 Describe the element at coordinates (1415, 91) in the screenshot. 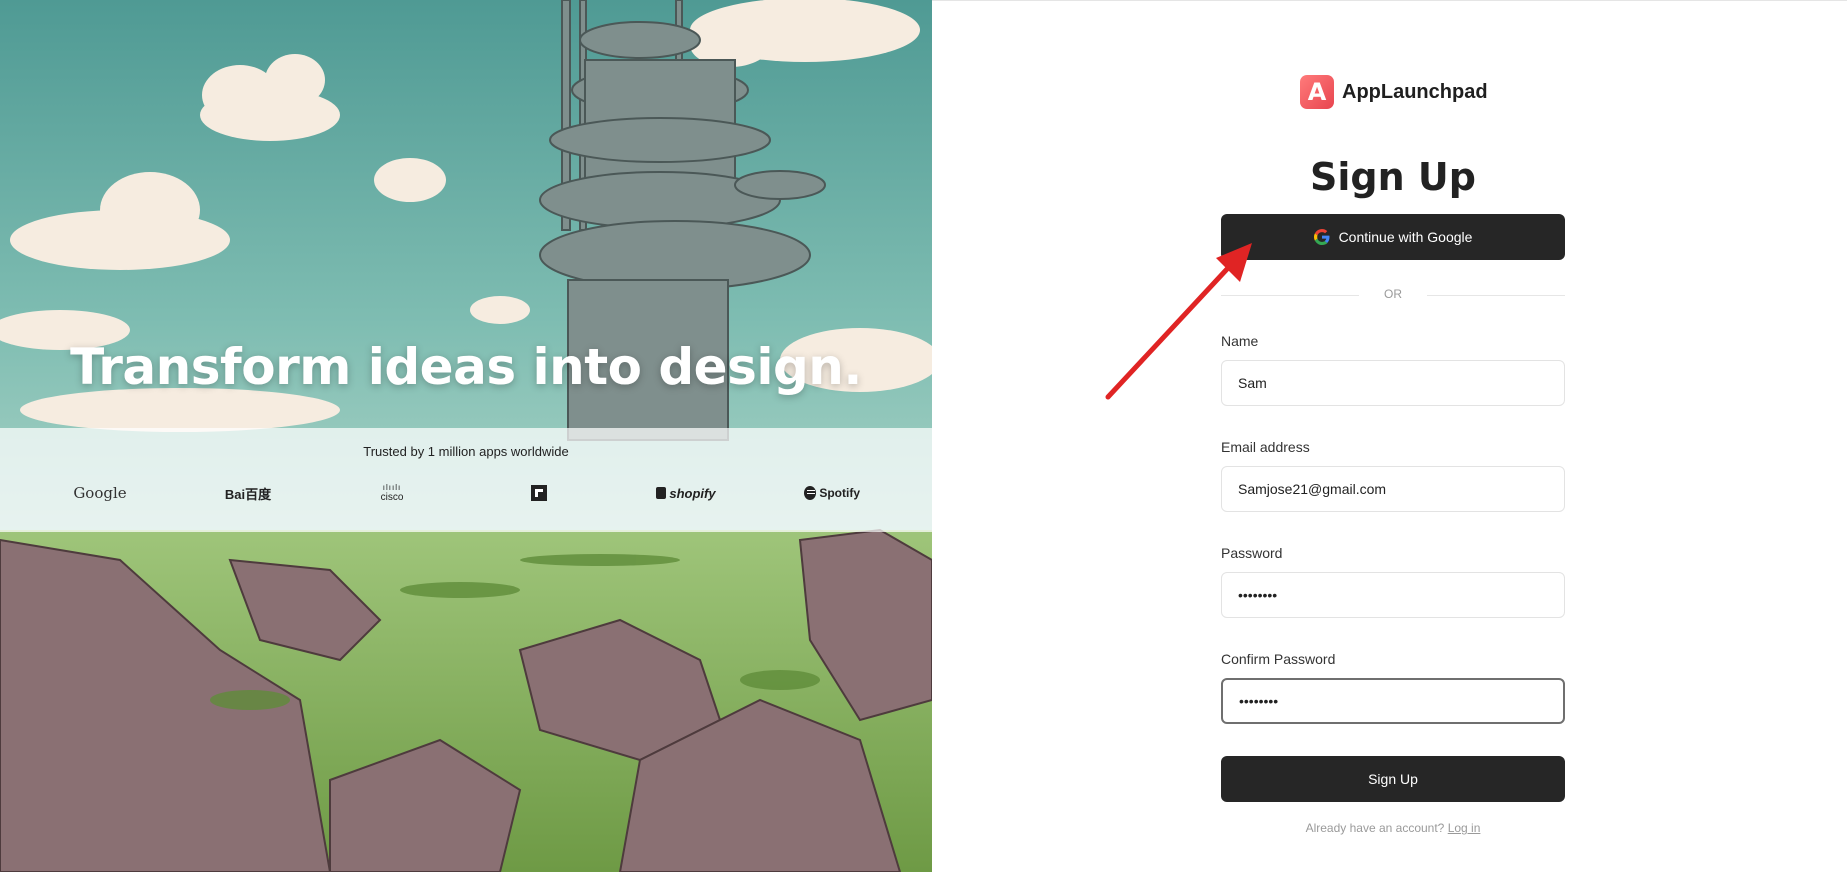

I see `brand-name: AppLaunchpad` at that location.